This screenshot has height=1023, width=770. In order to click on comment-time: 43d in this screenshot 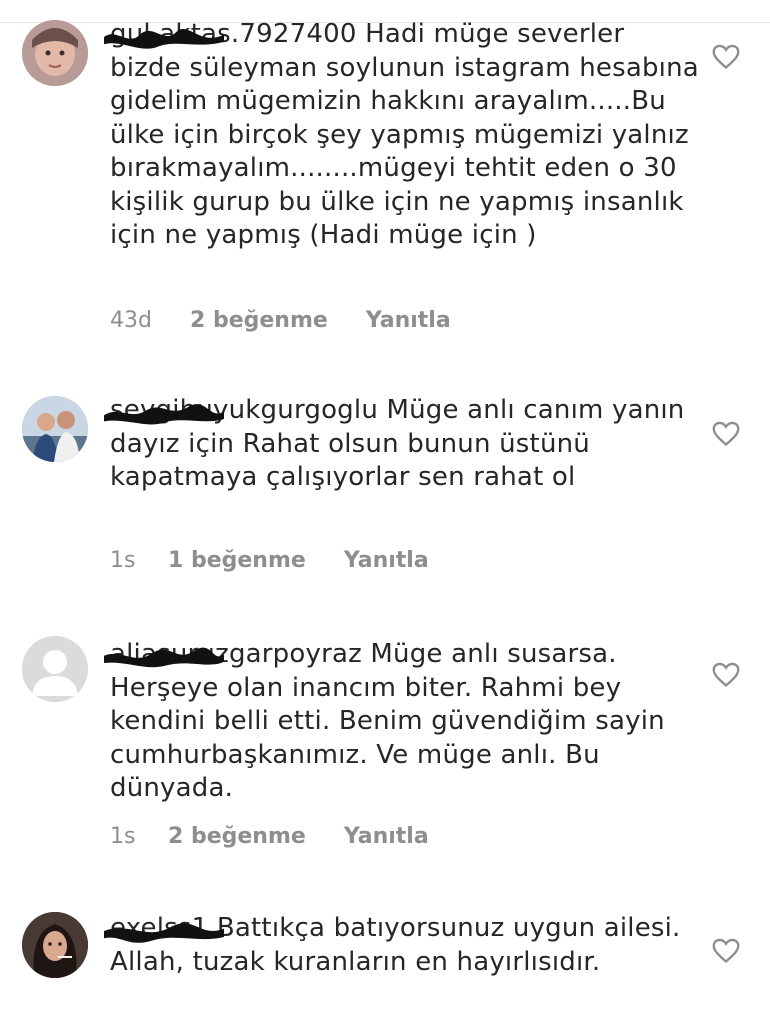, I will do `click(131, 320)`.